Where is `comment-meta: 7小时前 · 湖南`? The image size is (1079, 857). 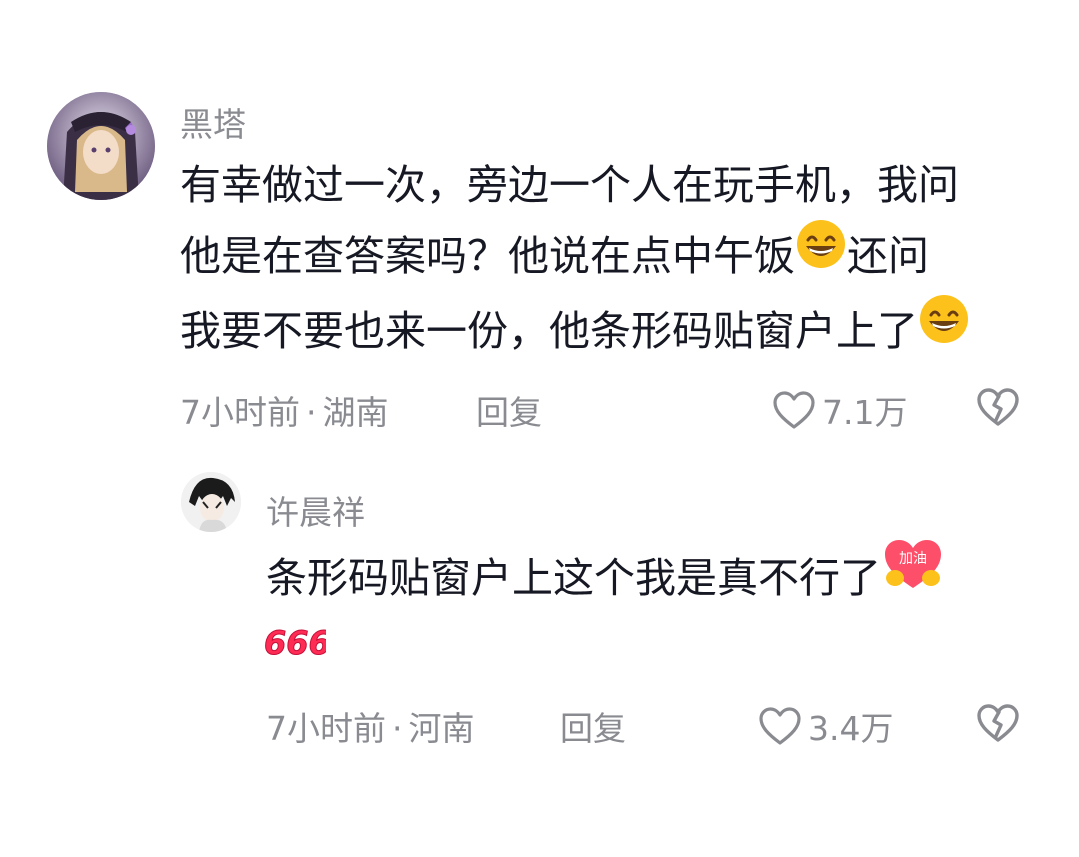 comment-meta: 7小时前 · 湖南 is located at coordinates (284, 410).